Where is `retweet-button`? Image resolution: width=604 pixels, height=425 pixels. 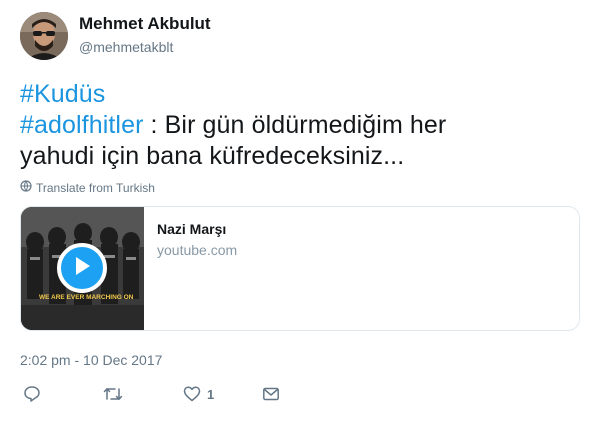 retweet-button is located at coordinates (113, 394).